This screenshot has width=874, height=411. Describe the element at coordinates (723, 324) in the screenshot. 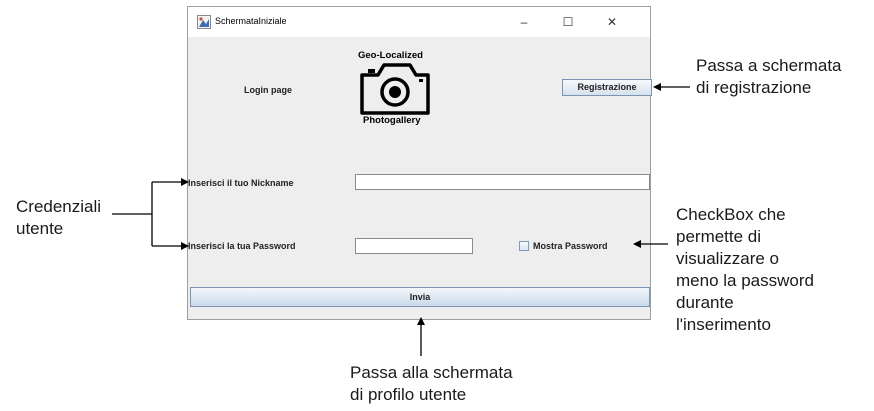

I see `checkbox-annotation-line: l'inserimento` at that location.